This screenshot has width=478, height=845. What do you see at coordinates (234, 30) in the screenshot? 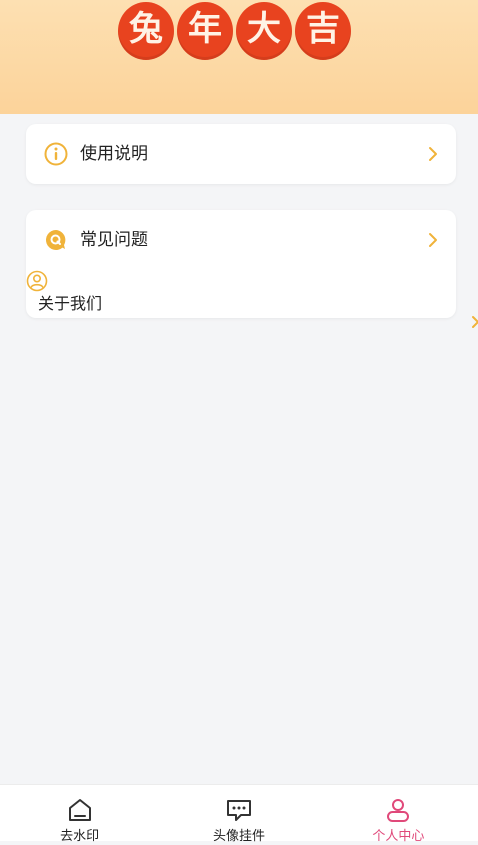
I see `banner-greeting: 兔 年 大 吉` at bounding box center [234, 30].